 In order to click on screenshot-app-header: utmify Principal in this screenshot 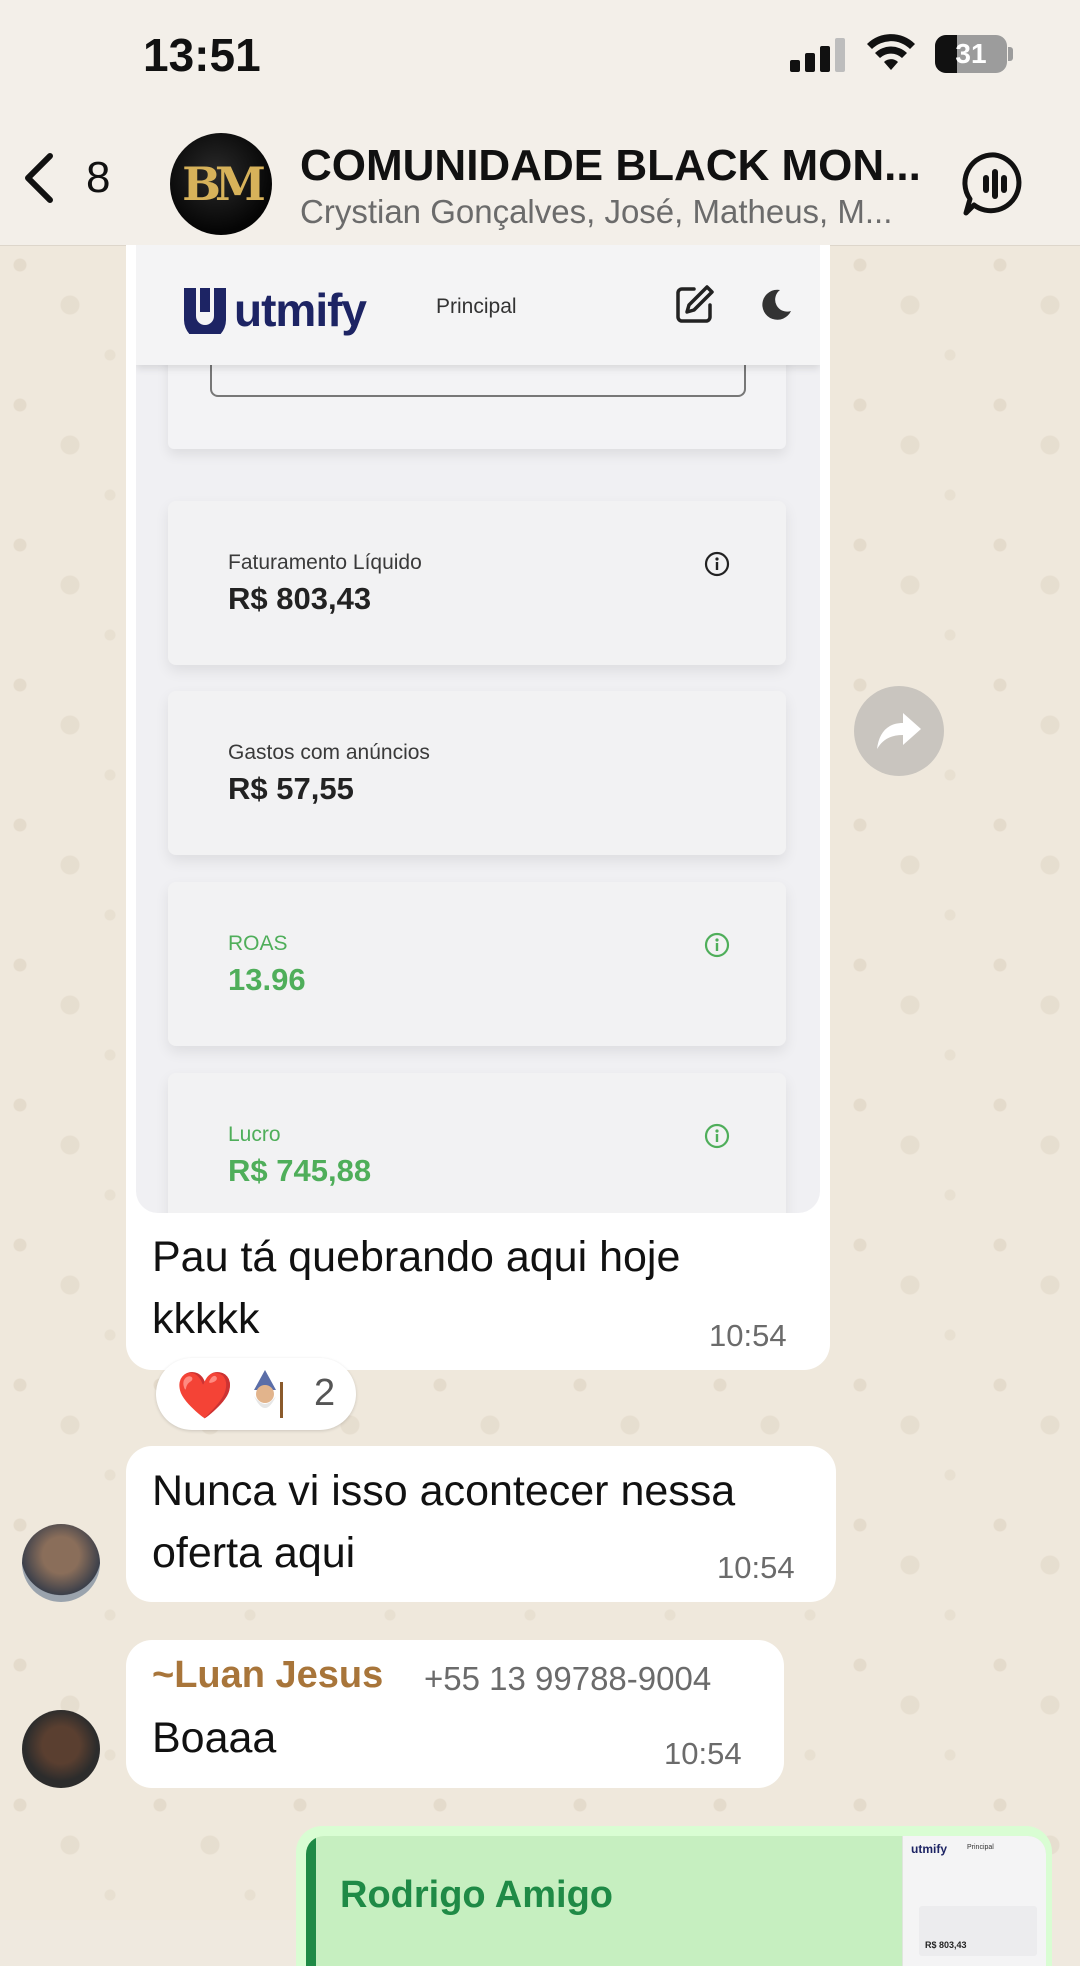, I will do `click(478, 305)`.